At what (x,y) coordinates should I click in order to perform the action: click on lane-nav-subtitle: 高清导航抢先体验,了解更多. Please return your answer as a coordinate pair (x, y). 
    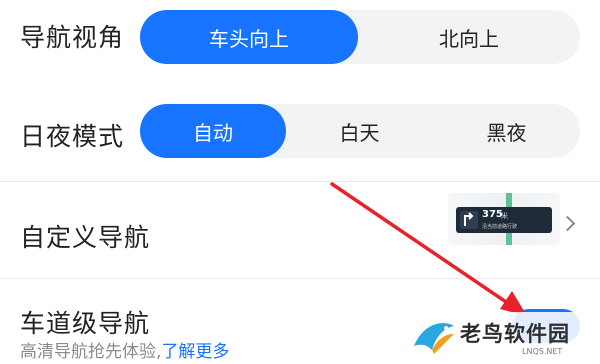
    Looking at the image, I should click on (124, 349).